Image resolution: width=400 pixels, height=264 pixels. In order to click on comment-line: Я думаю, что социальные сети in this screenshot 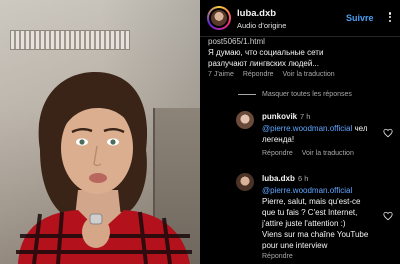, I will do `click(266, 52)`.